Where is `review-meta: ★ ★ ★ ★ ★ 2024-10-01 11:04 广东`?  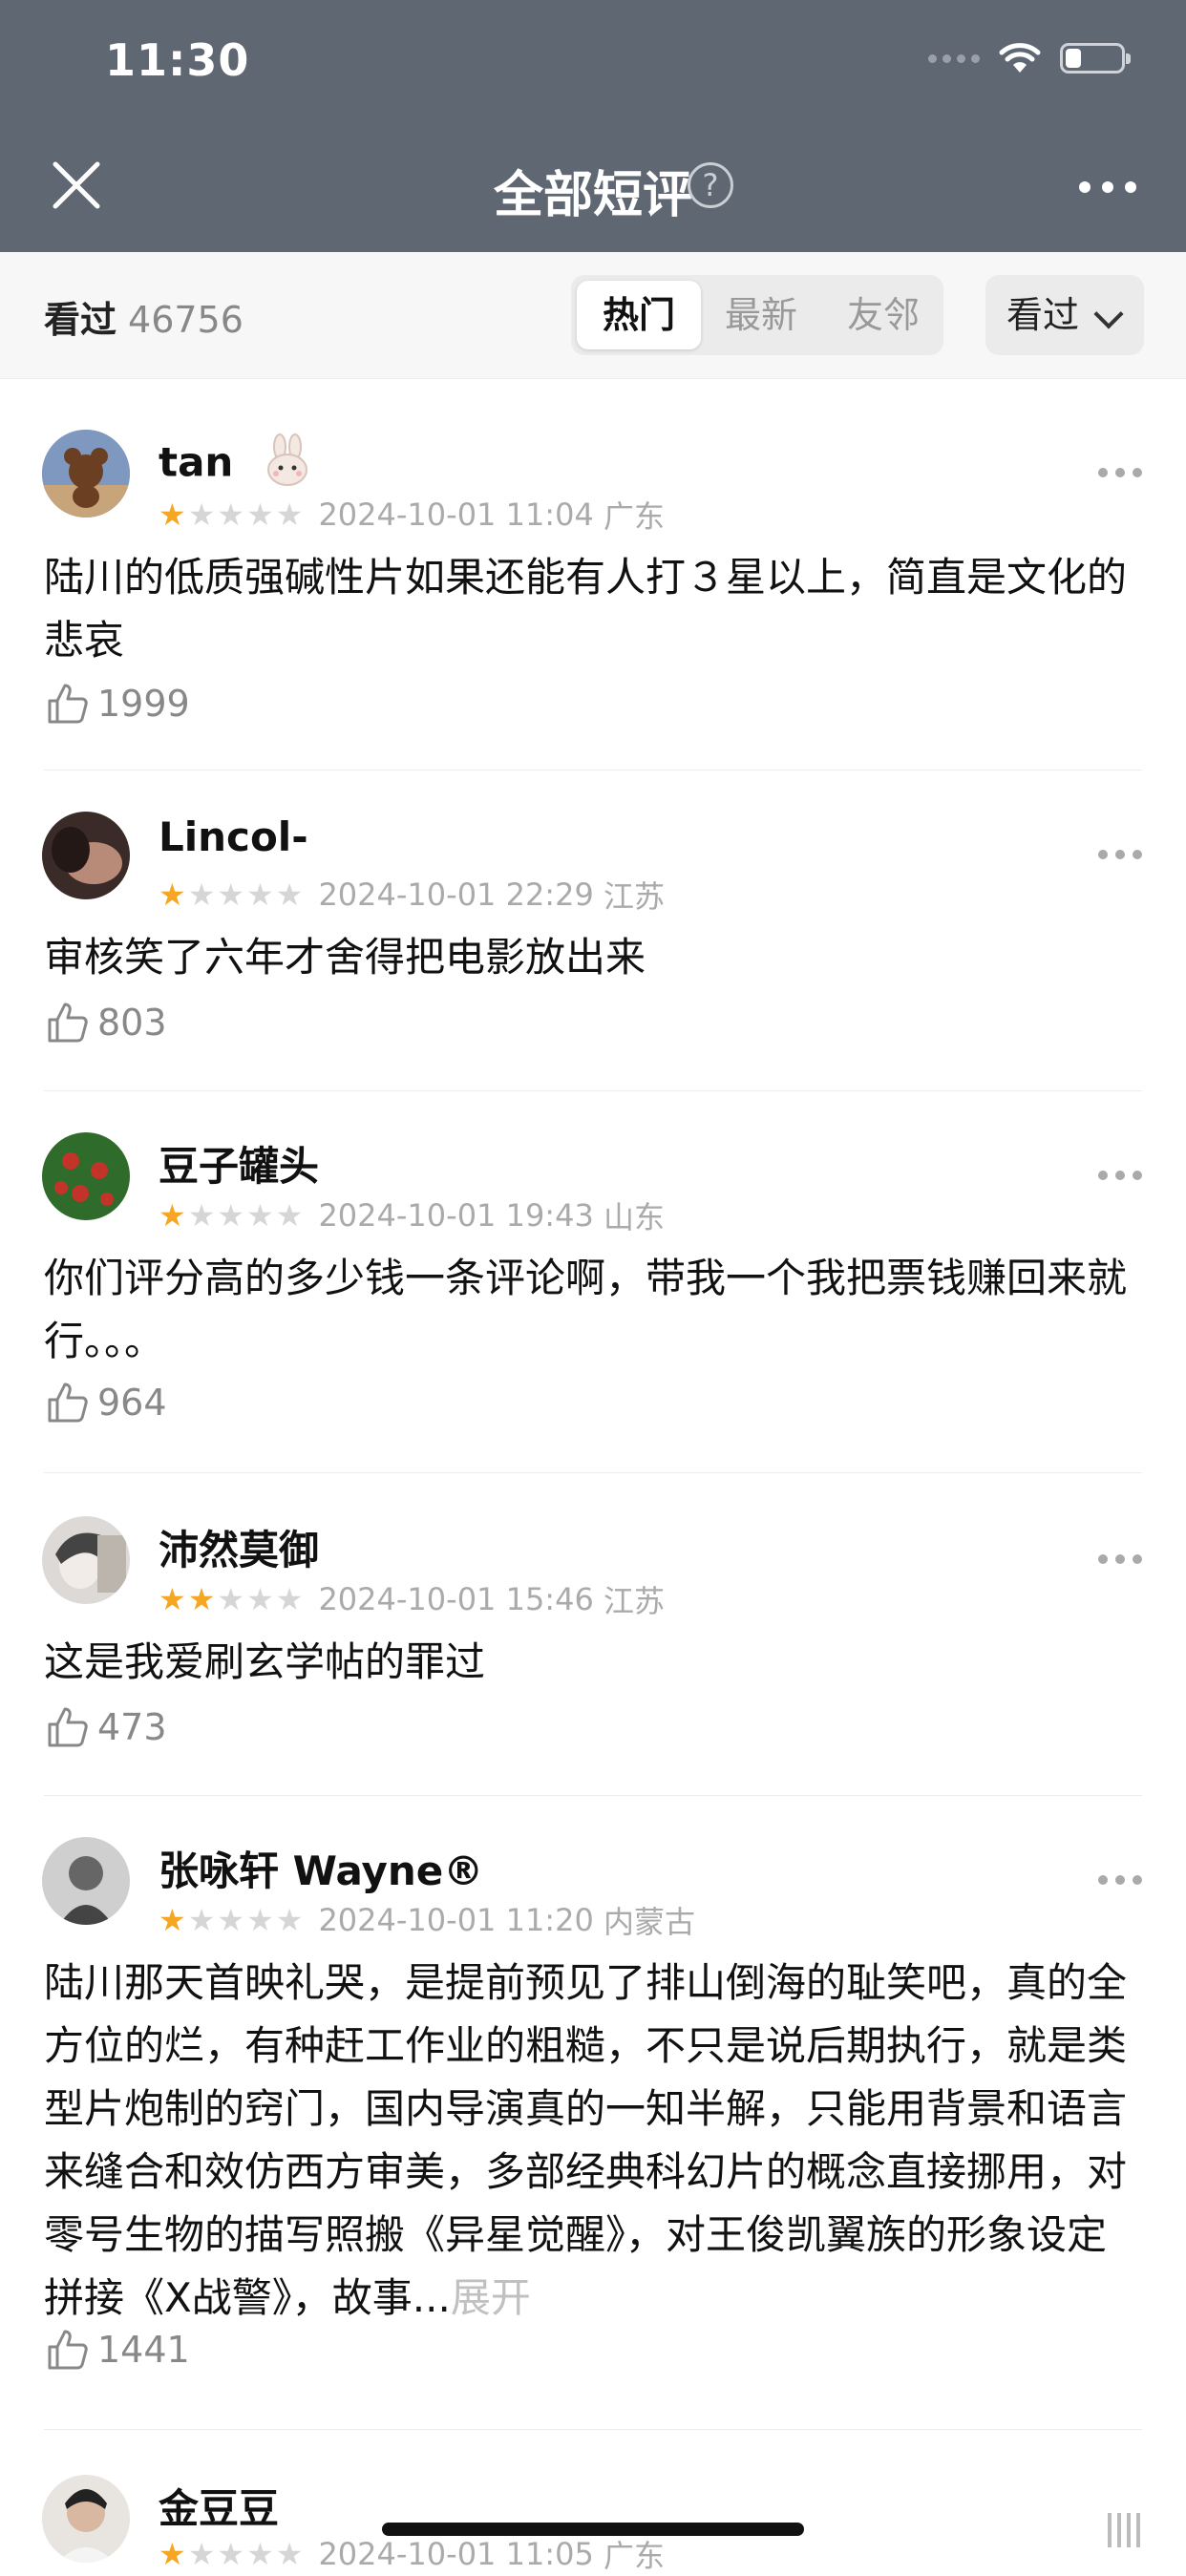
review-meta: ★ ★ ★ ★ ★ 2024-10-01 11:04 广东 is located at coordinates (412, 515).